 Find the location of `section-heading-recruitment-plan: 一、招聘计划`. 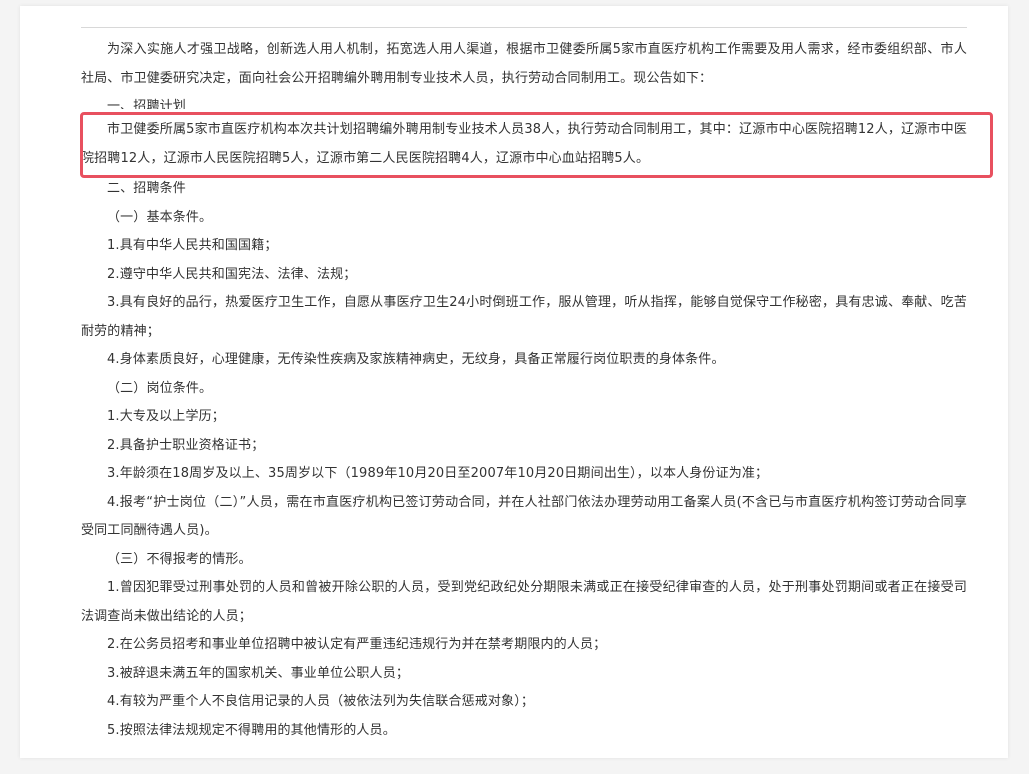

section-heading-recruitment-plan: 一、招聘计划 is located at coordinates (146, 104).